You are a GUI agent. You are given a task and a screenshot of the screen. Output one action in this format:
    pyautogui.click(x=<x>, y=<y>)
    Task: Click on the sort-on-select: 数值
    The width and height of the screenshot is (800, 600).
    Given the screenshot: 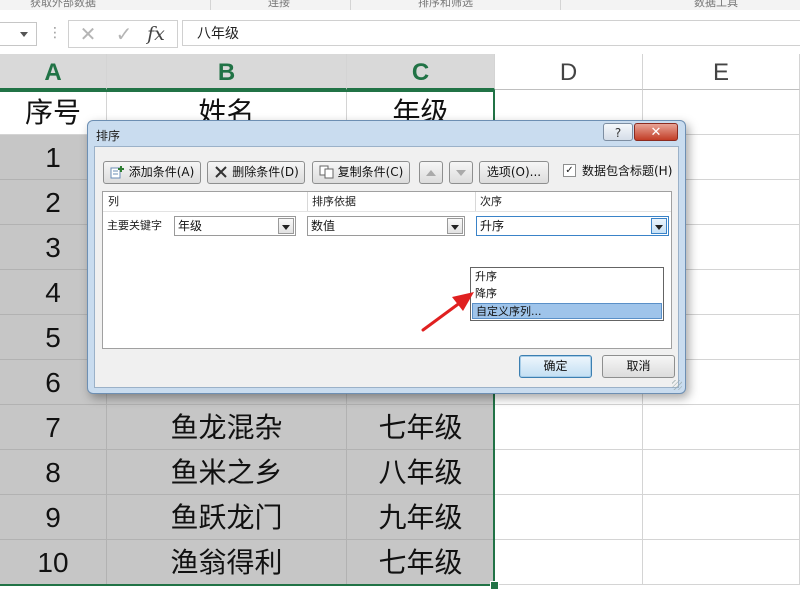 What is the action you would take?
    pyautogui.click(x=386, y=226)
    